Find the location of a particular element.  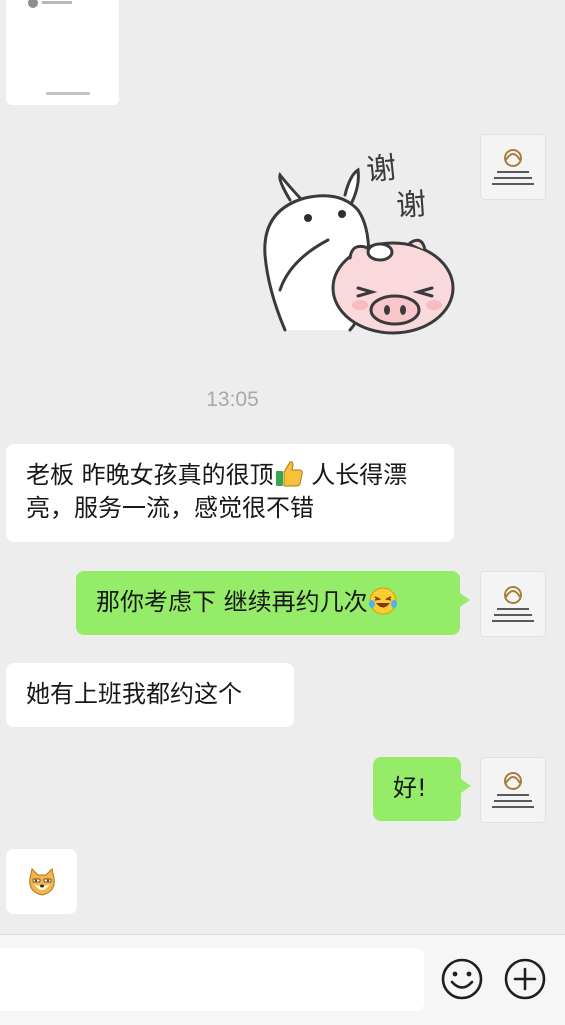

plus-circle-icon is located at coordinates (525, 979).